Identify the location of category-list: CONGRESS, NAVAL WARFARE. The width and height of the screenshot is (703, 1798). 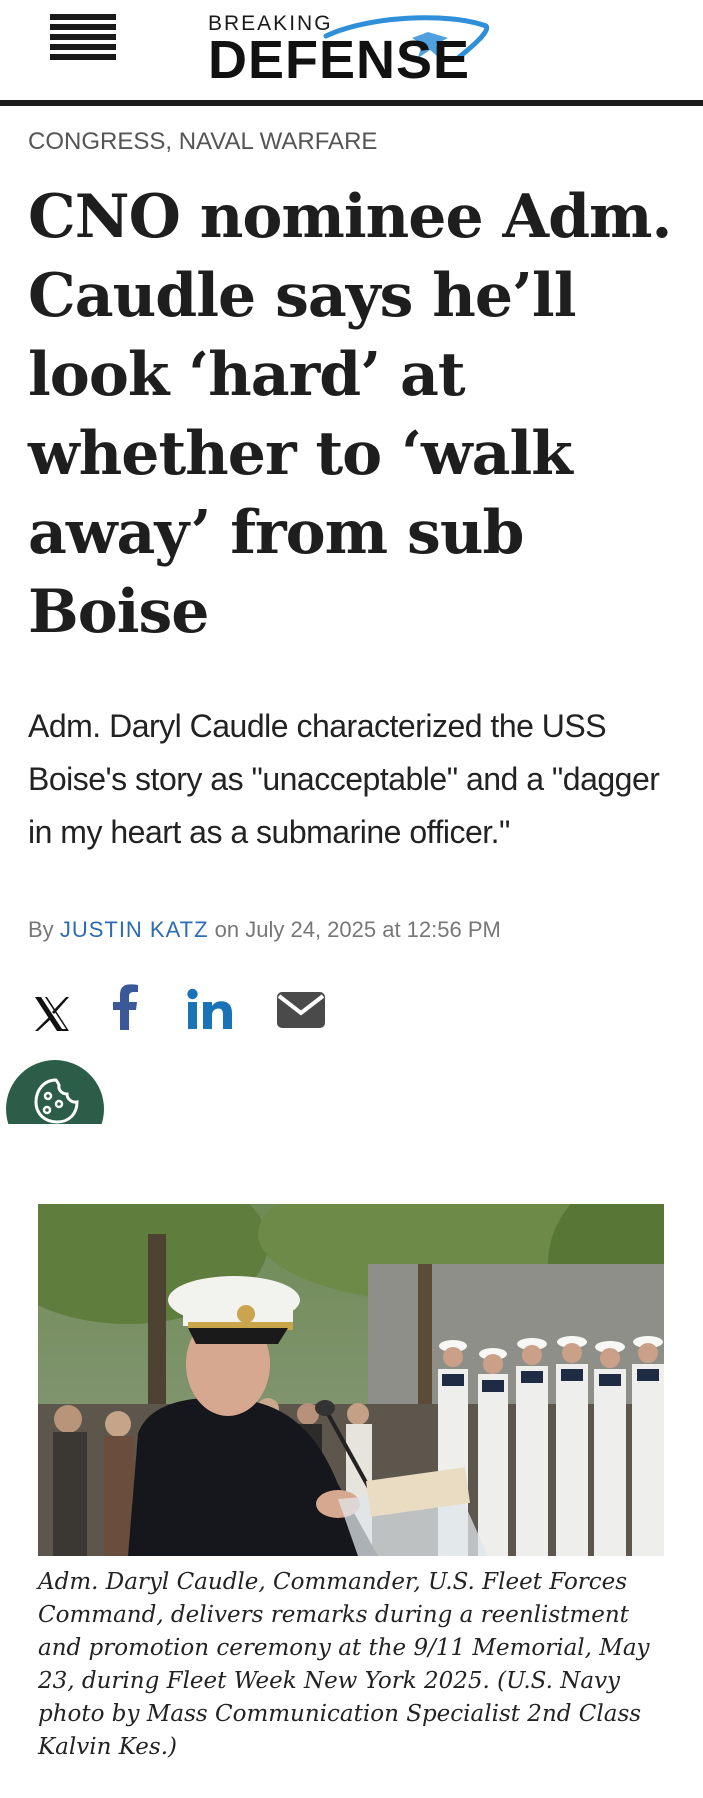
(202, 142).